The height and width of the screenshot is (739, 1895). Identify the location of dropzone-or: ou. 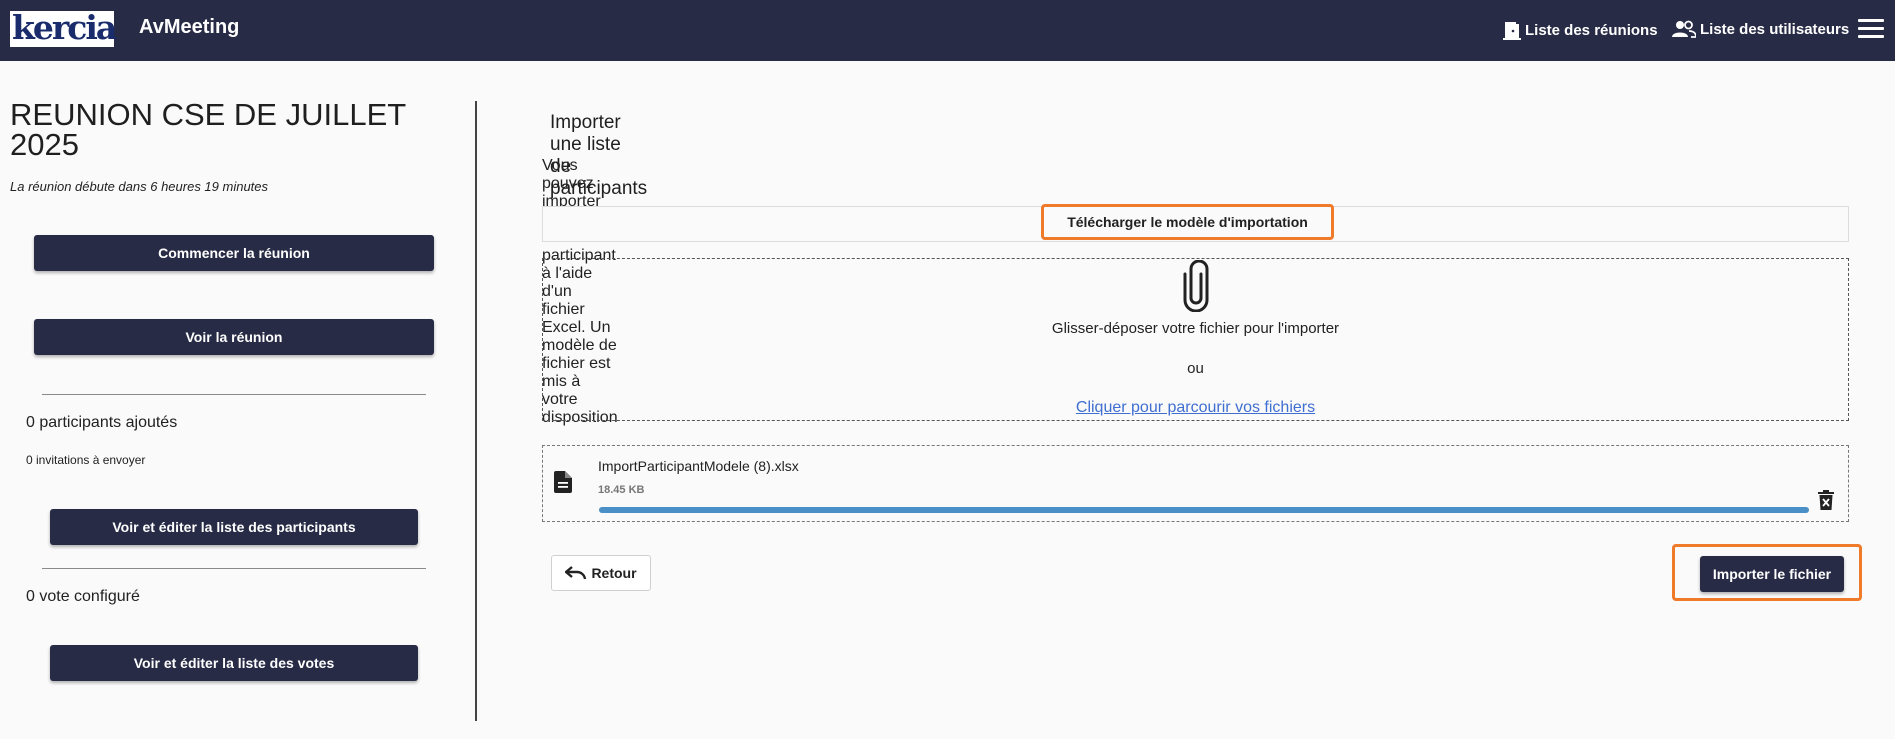
(1195, 368).